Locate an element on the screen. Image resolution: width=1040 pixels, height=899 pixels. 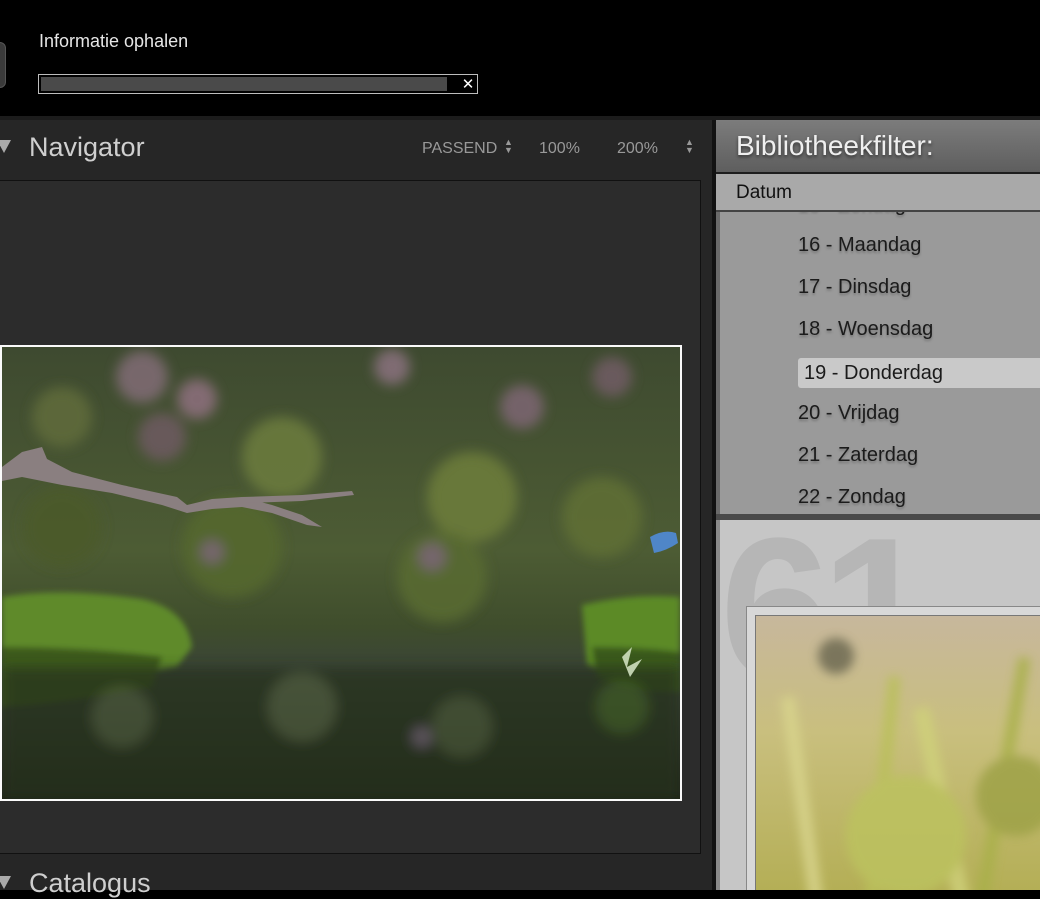
zoom-200-option: 200% is located at coordinates (637, 149).